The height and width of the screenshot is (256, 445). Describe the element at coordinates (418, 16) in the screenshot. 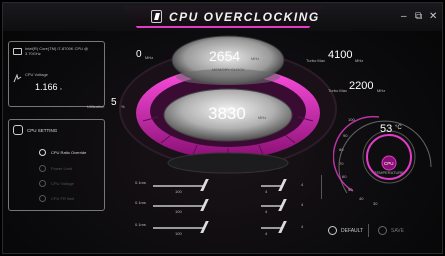

I see `restore-button: ⧉` at that location.